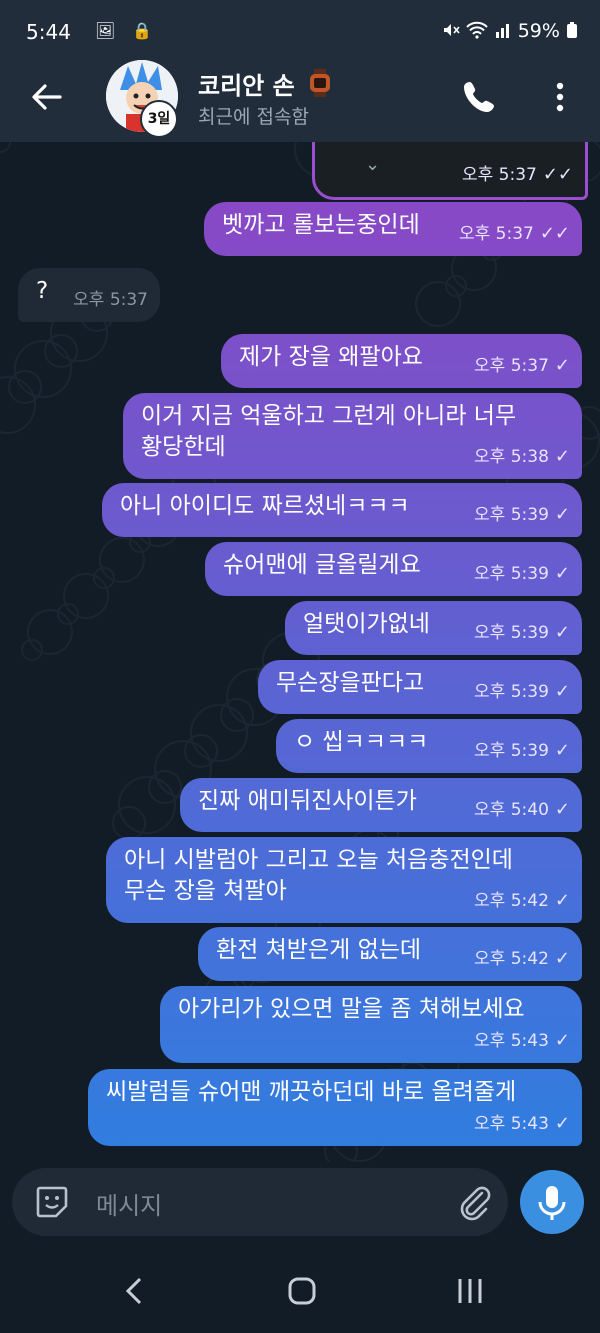 The height and width of the screenshot is (1333, 600). I want to click on outgoing-message: 무슨장을판다고 오후 5:39 ✓, so click(420, 687).